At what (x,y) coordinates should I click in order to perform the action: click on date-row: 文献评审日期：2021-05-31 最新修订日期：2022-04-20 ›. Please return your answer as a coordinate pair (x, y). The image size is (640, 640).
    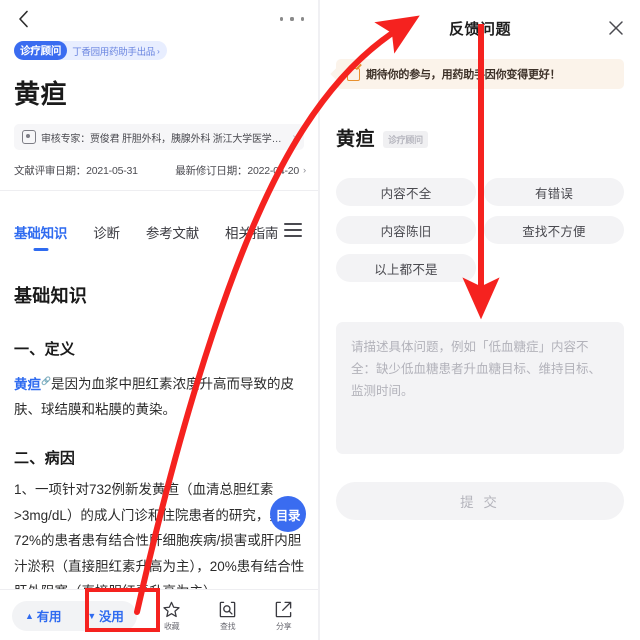
    Looking at the image, I should click on (160, 170).